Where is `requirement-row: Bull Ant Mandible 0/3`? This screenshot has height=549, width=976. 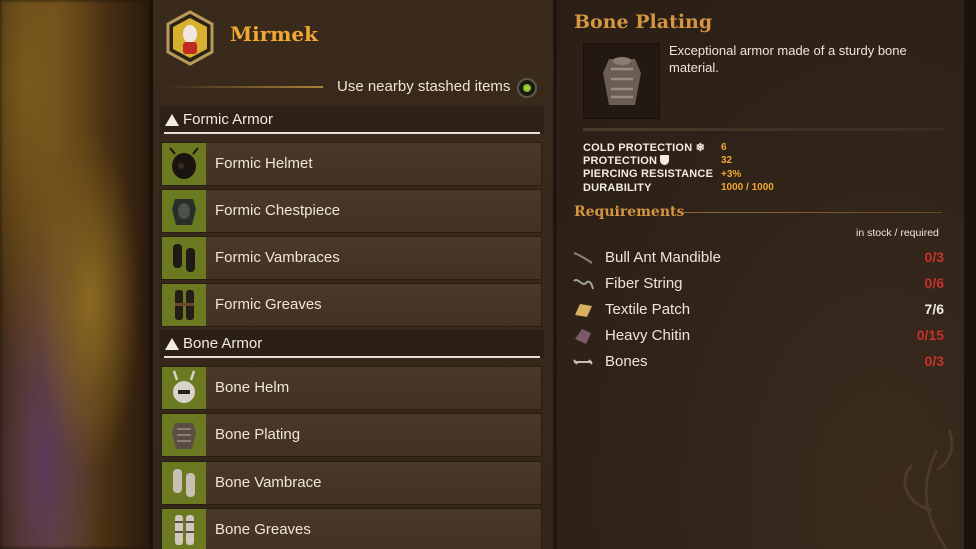 requirement-row: Bull Ant Mandible 0/3 is located at coordinates (758, 258).